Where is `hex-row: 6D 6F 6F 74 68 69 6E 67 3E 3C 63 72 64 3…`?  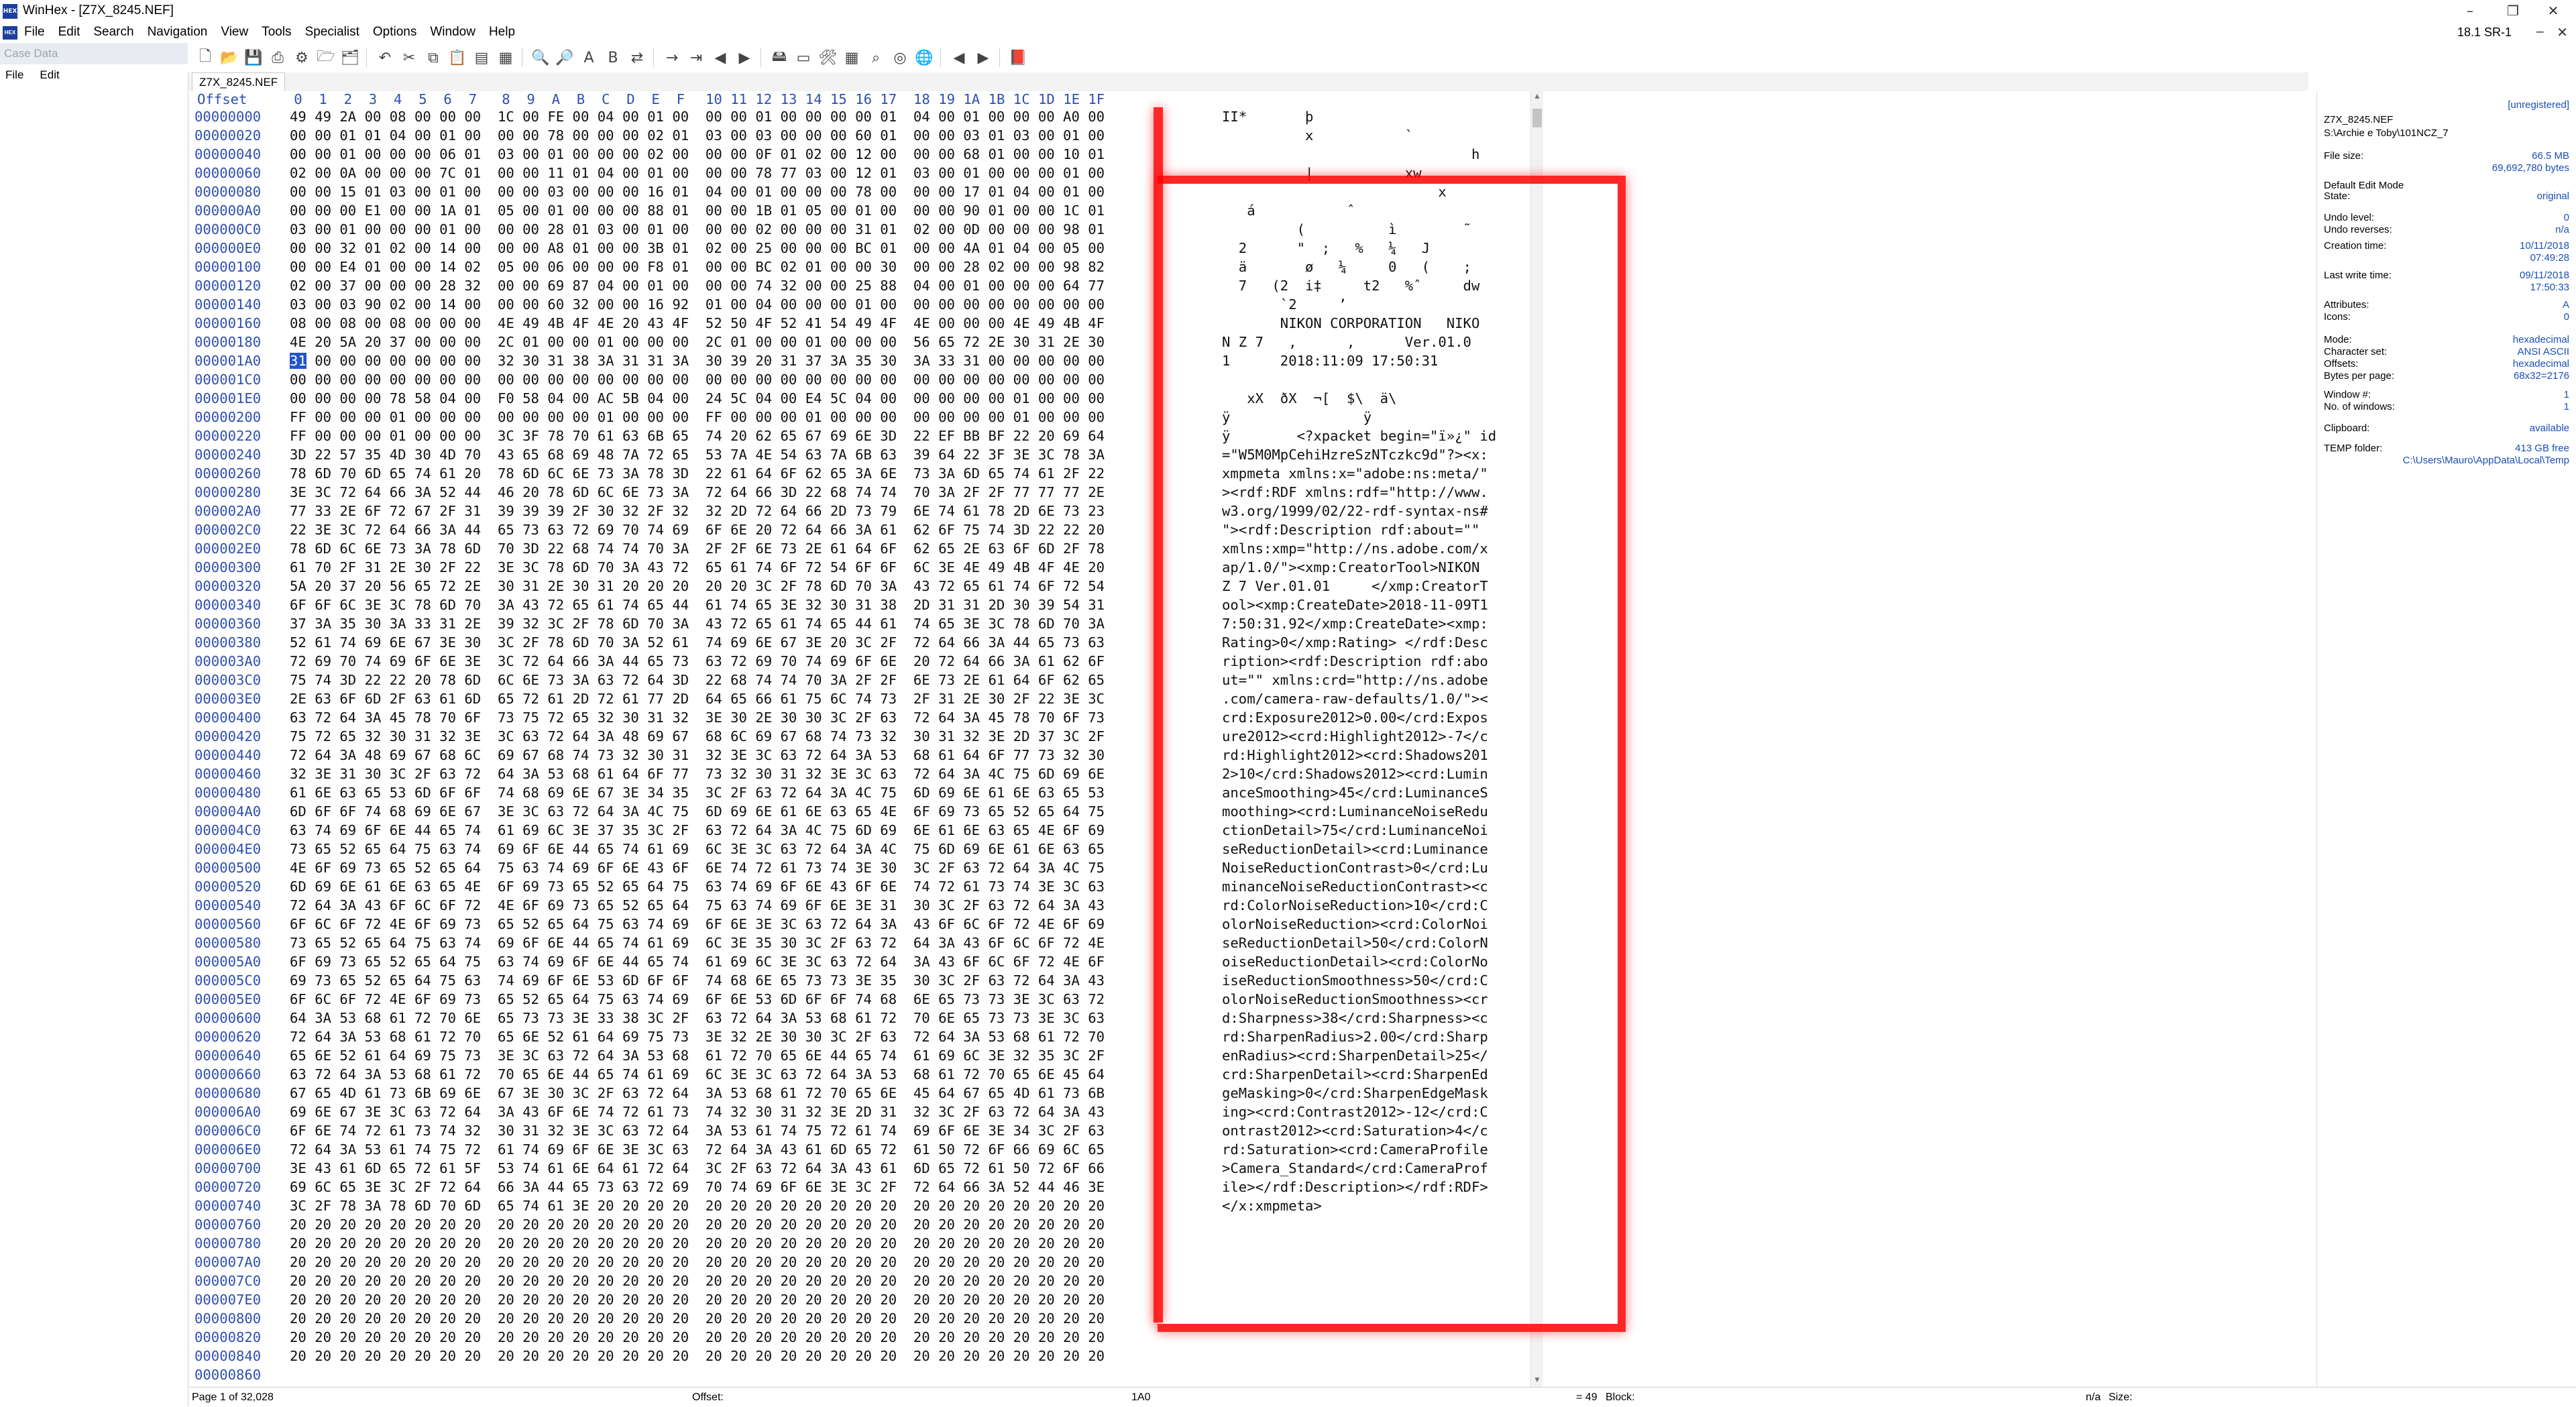
hex-row: 6D 6F 6F 74 68 69 6E 67 3E 3C 63 72 64 3… is located at coordinates (697, 811).